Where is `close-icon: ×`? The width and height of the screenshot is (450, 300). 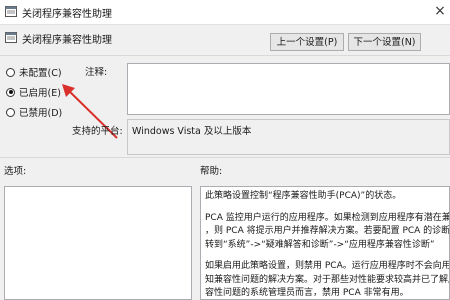 close-icon: × is located at coordinates (440, 11).